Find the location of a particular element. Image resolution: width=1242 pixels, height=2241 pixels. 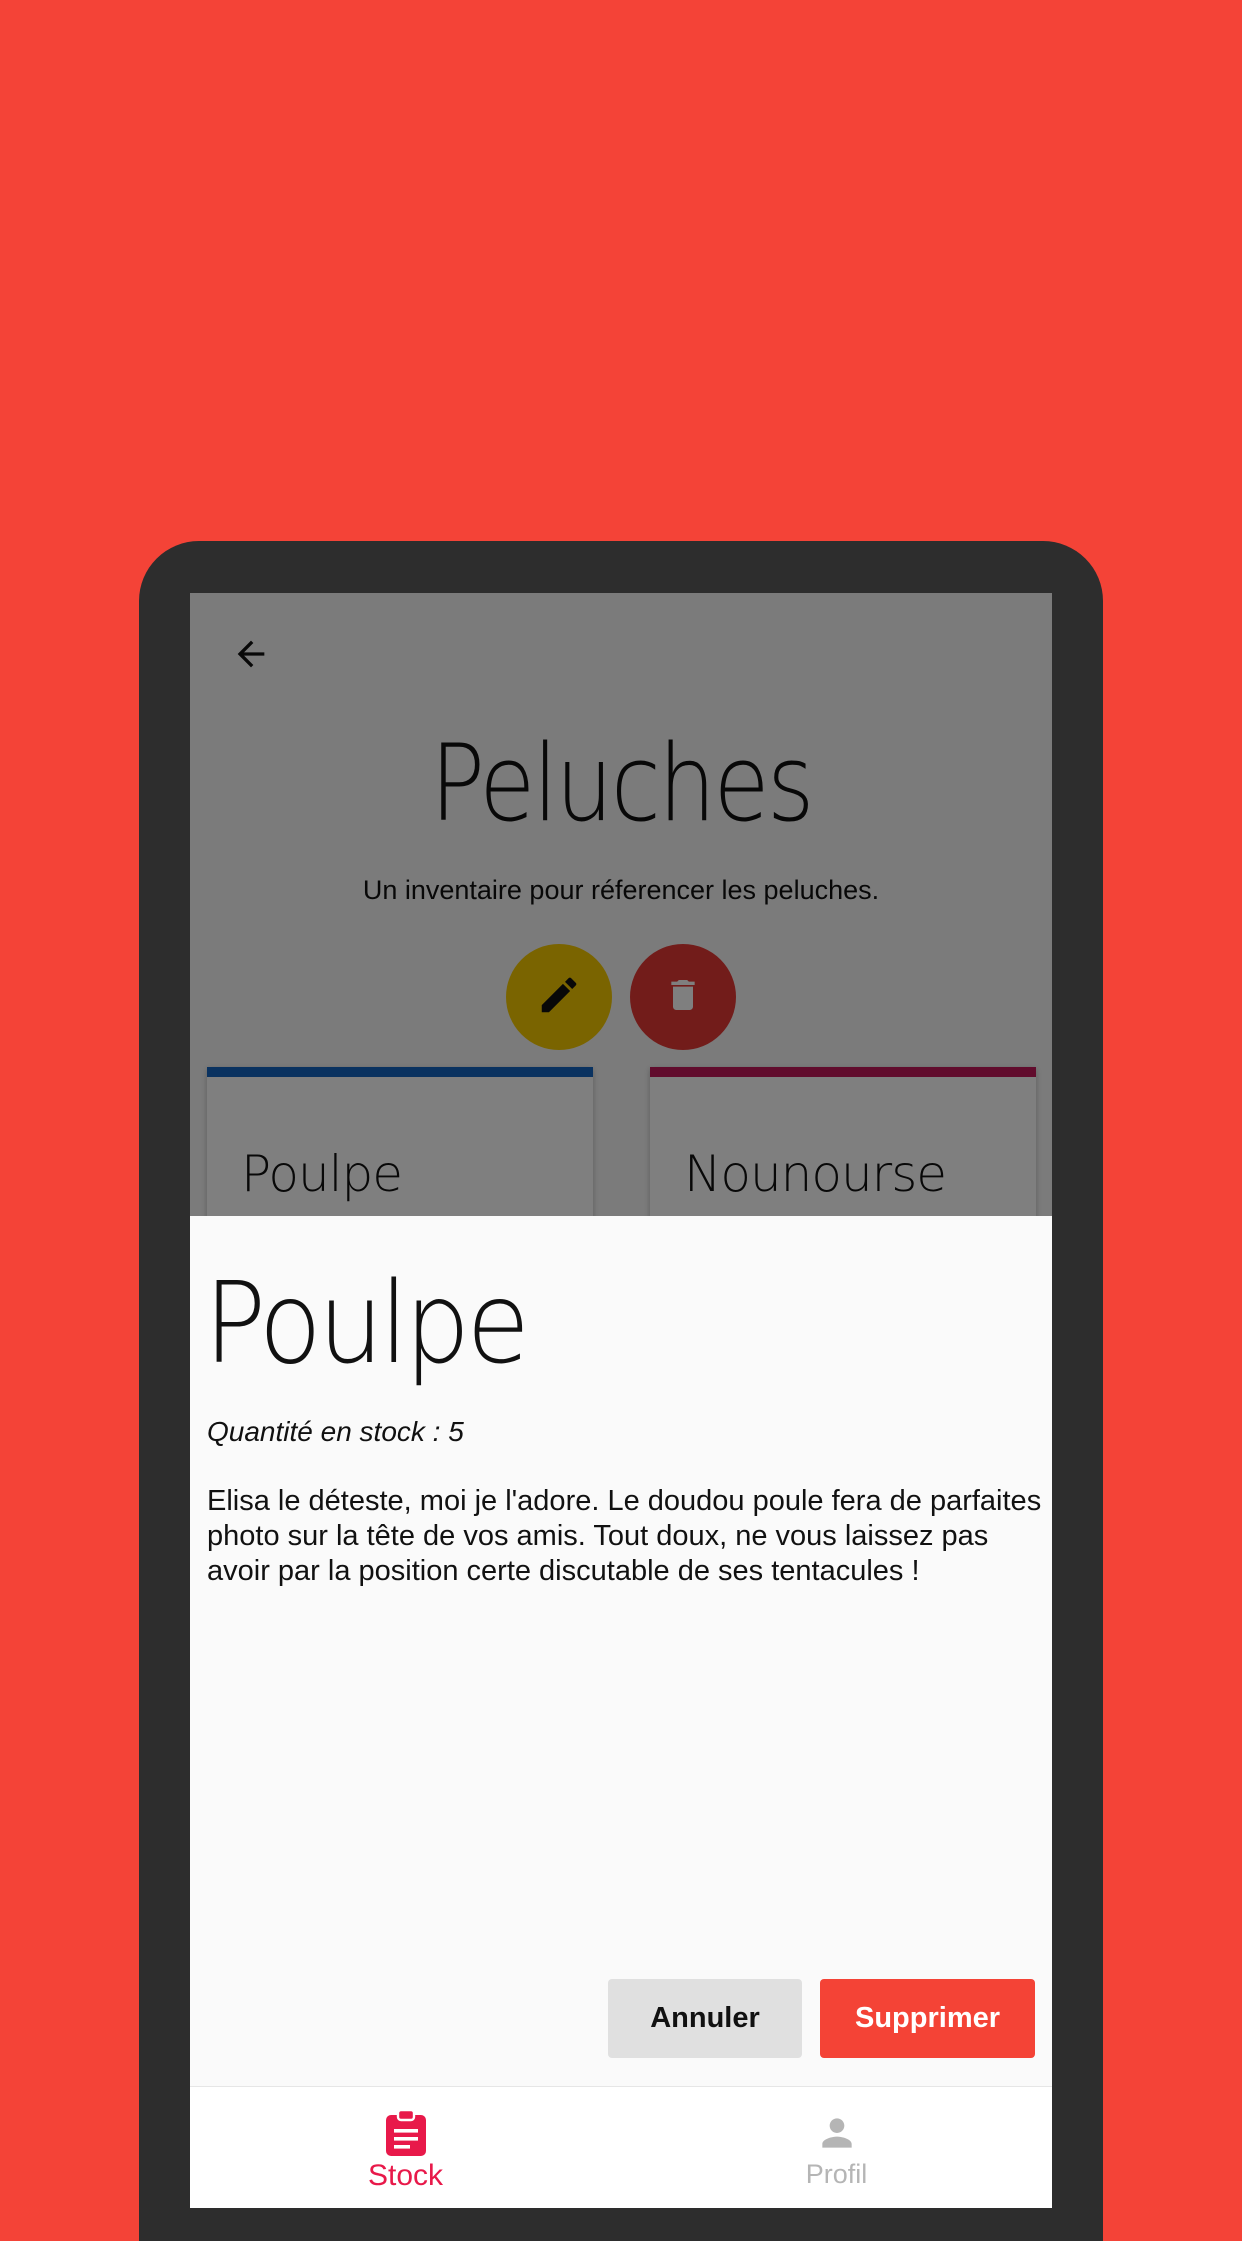

nav-item-profil: Profil is located at coordinates (836, 2147).